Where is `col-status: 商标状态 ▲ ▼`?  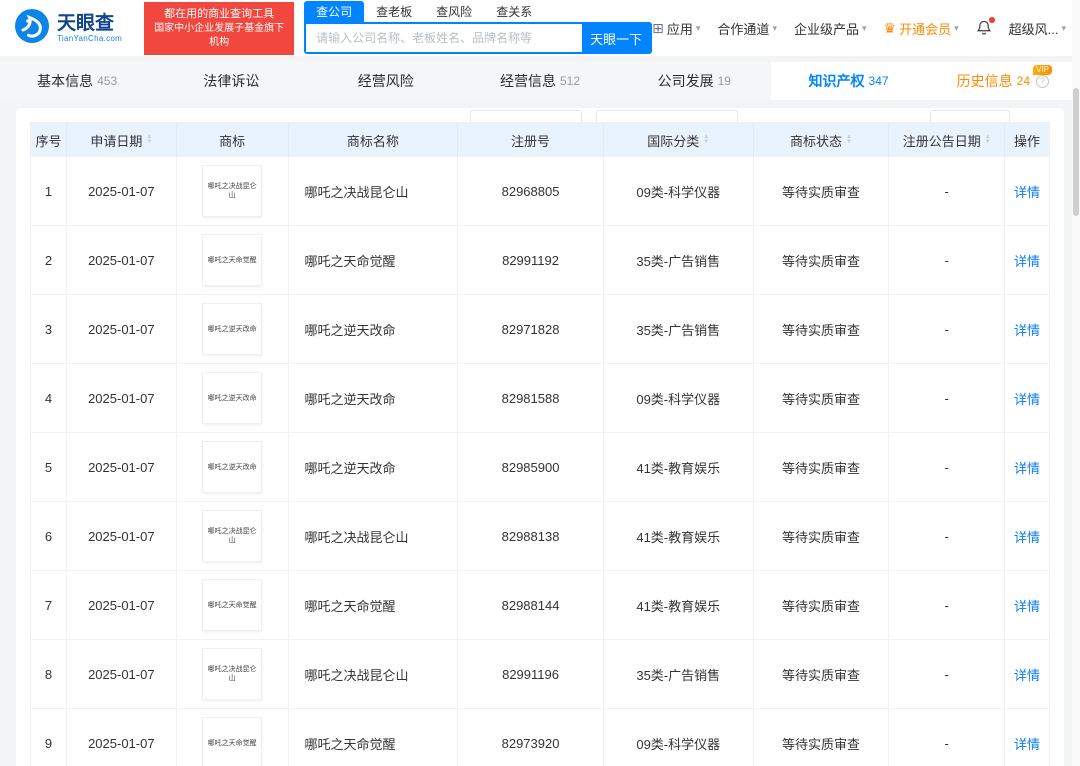 col-status: 商标状态 ▲ ▼ is located at coordinates (821, 140).